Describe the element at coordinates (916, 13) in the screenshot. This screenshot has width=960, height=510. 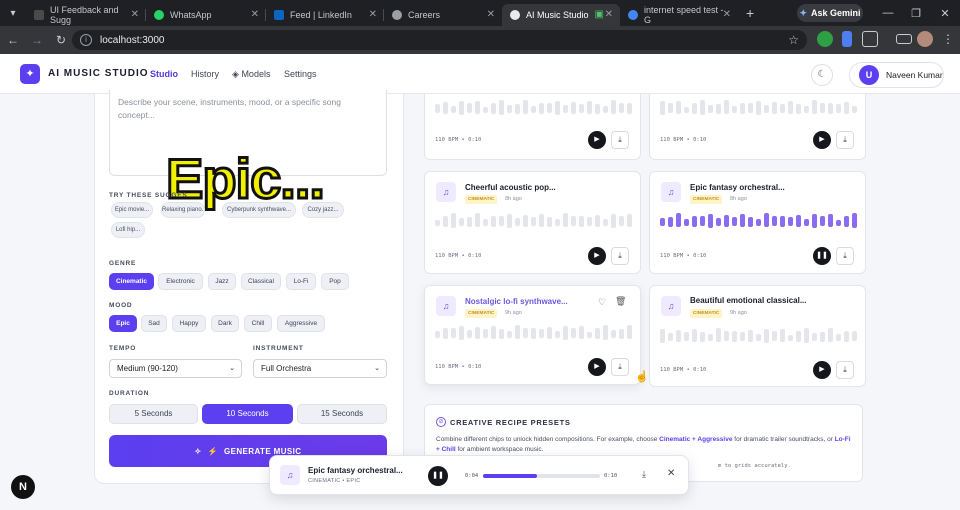
I see `restore-icon: ❐` at that location.